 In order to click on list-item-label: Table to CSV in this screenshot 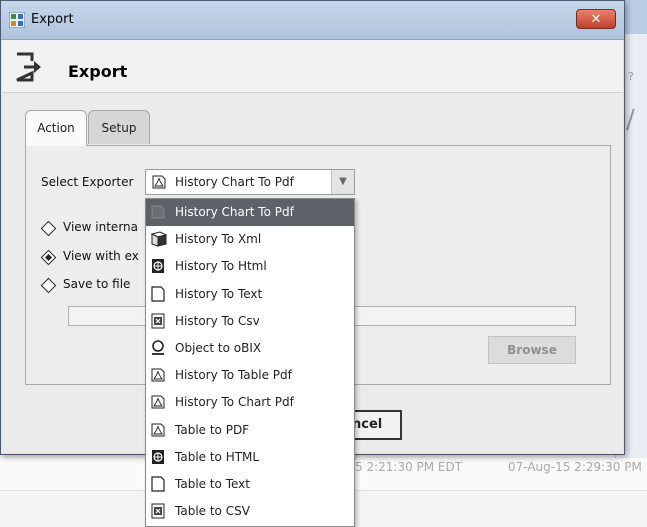, I will do `click(212, 511)`.